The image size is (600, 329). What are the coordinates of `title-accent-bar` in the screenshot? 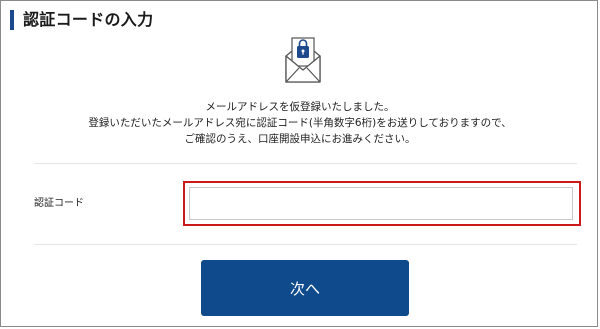 It's located at (12, 20).